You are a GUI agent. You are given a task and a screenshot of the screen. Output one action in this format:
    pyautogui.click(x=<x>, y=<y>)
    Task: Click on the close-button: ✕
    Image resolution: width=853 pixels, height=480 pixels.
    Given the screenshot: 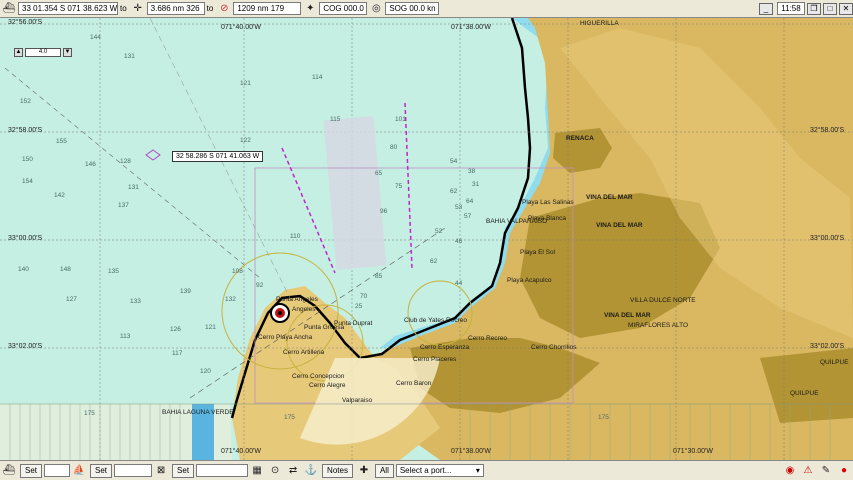 What is the action you would take?
    pyautogui.click(x=846, y=8)
    